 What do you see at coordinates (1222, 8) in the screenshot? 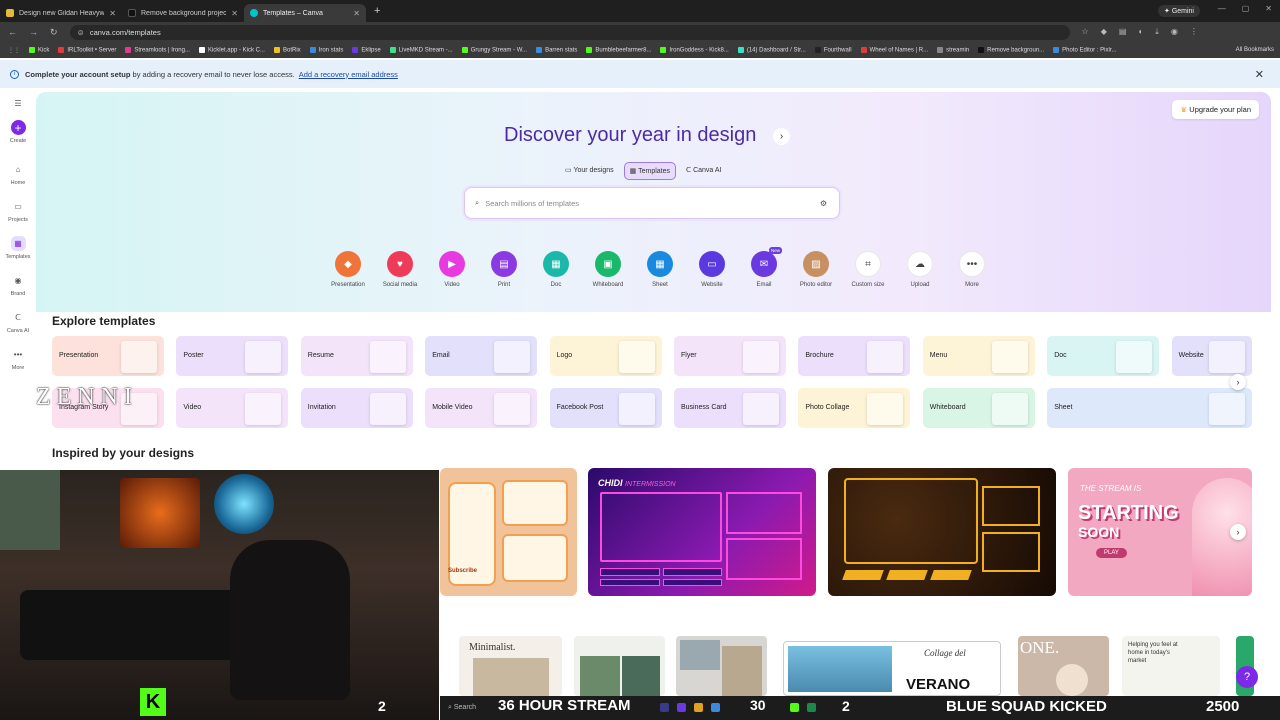
I see `minimize-icon: —` at bounding box center [1222, 8].